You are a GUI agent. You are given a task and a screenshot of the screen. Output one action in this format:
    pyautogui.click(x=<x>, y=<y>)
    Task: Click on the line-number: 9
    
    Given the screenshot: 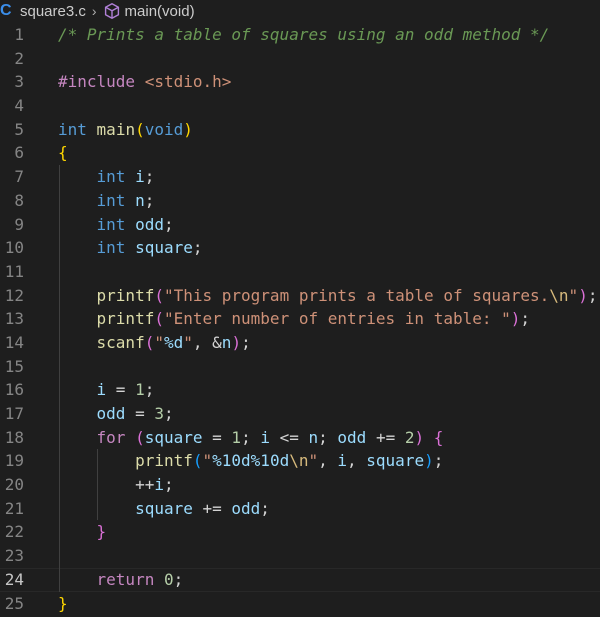 What is the action you would take?
    pyautogui.click(x=19, y=224)
    